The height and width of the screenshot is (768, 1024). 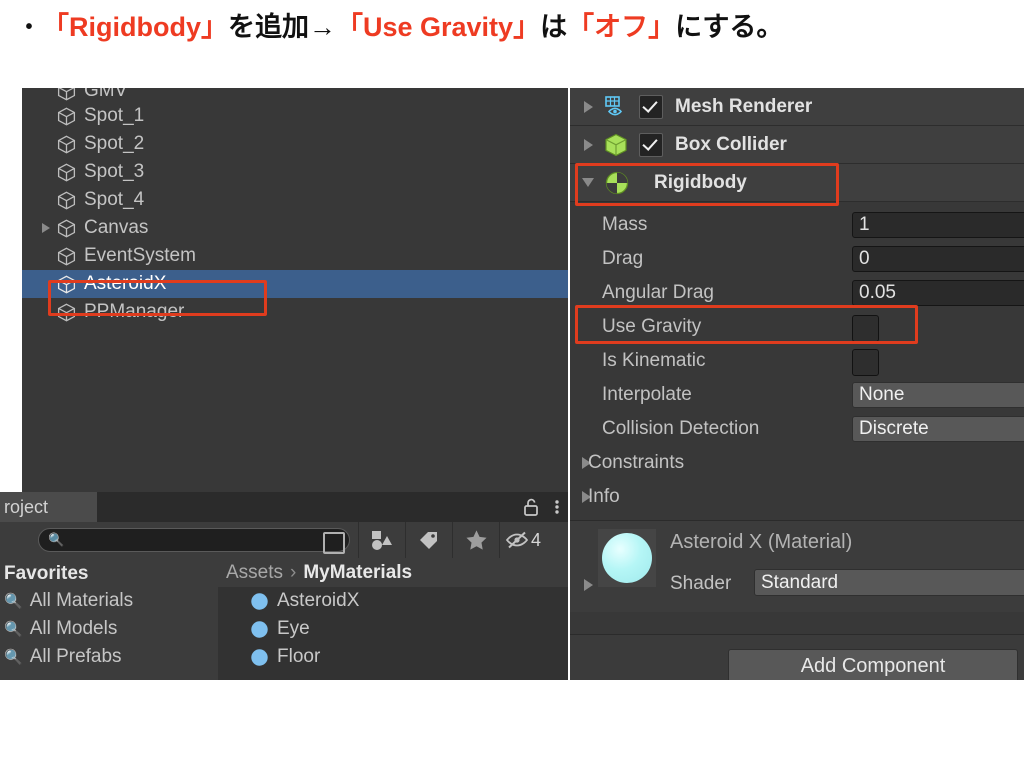 What do you see at coordinates (889, 582) in the screenshot?
I see `shader-dropdown: Standard` at bounding box center [889, 582].